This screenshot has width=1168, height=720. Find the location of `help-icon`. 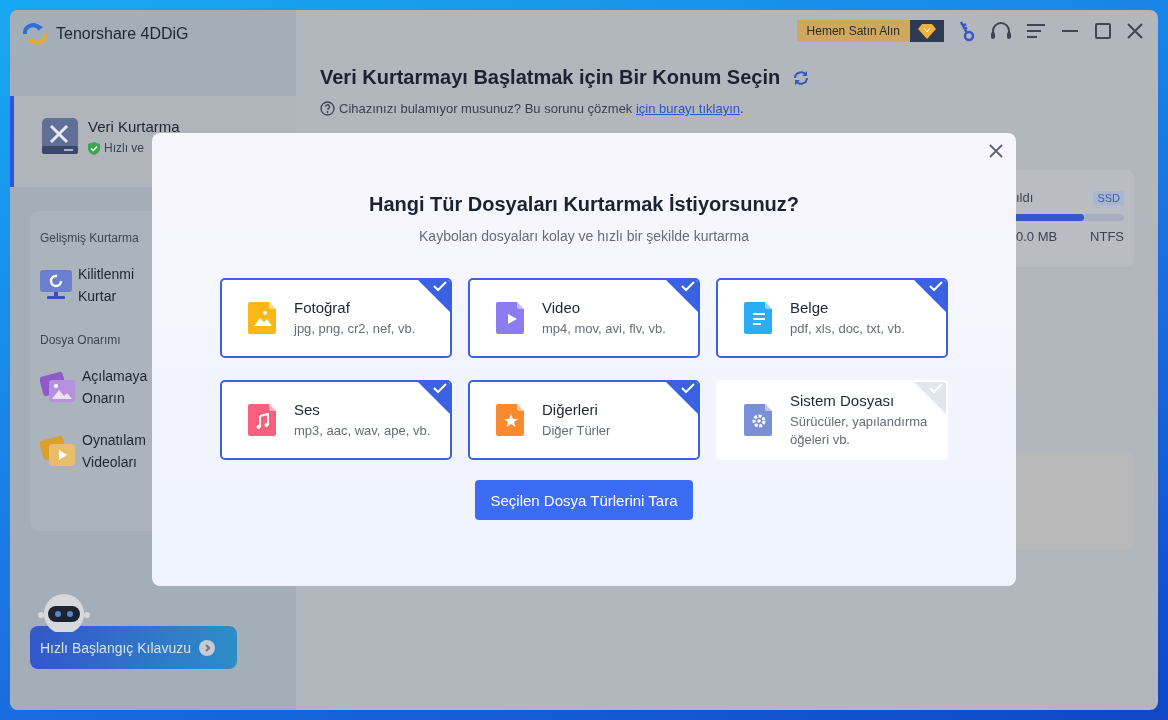

help-icon is located at coordinates (327, 108).